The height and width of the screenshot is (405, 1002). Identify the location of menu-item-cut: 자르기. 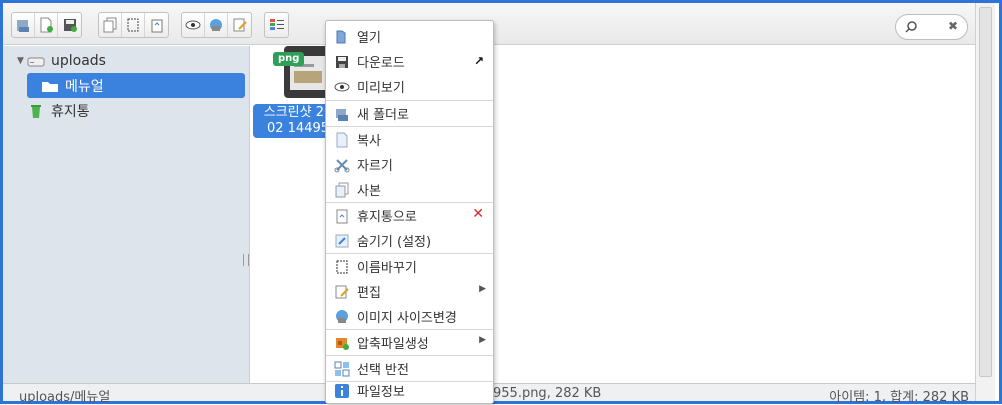
(409, 164).